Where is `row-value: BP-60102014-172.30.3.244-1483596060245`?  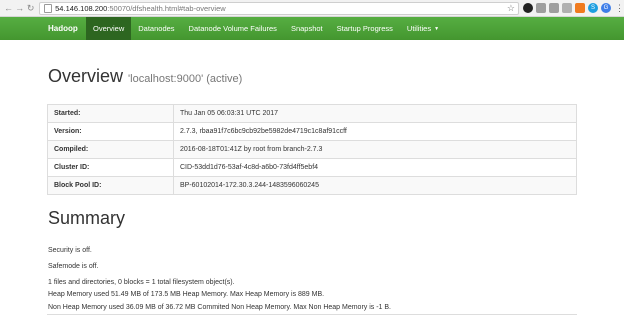 row-value: BP-60102014-172.30.3.244-1483596060245 is located at coordinates (375, 185).